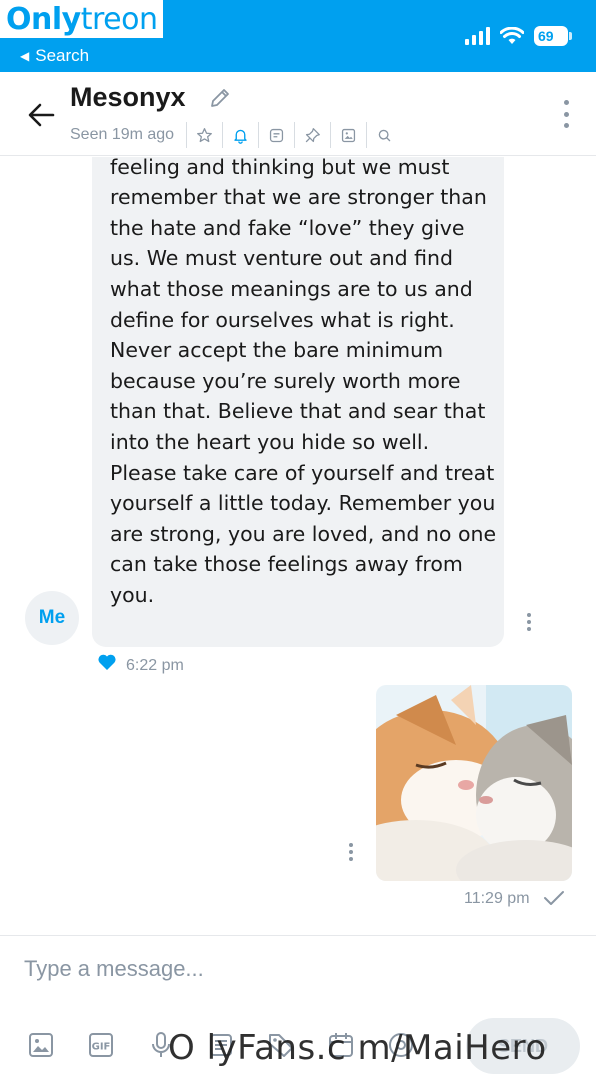  I want to click on gif-button: GIF, so click(101, 1045).